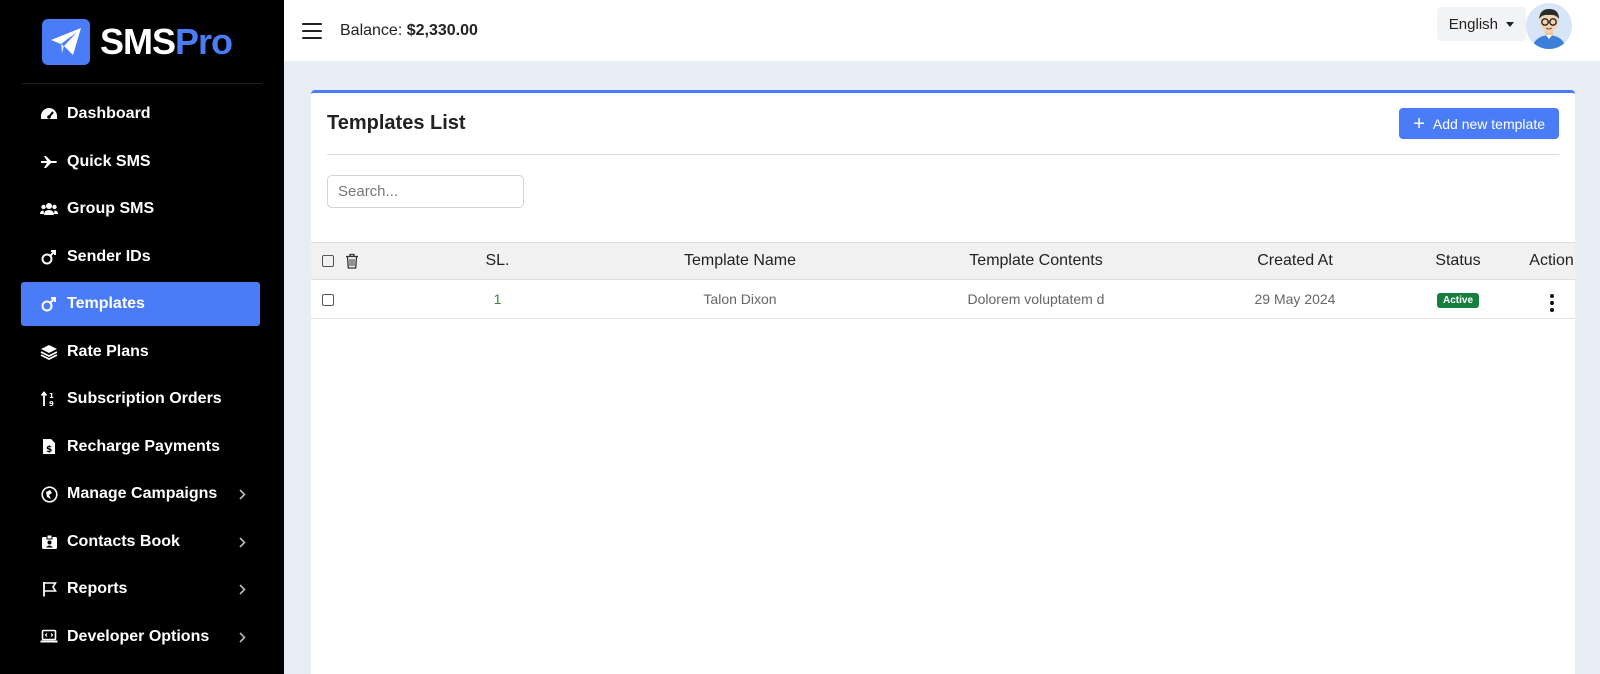 This screenshot has height=674, width=1600. I want to click on sidebar-item-label: Rate Plans, so click(108, 351).